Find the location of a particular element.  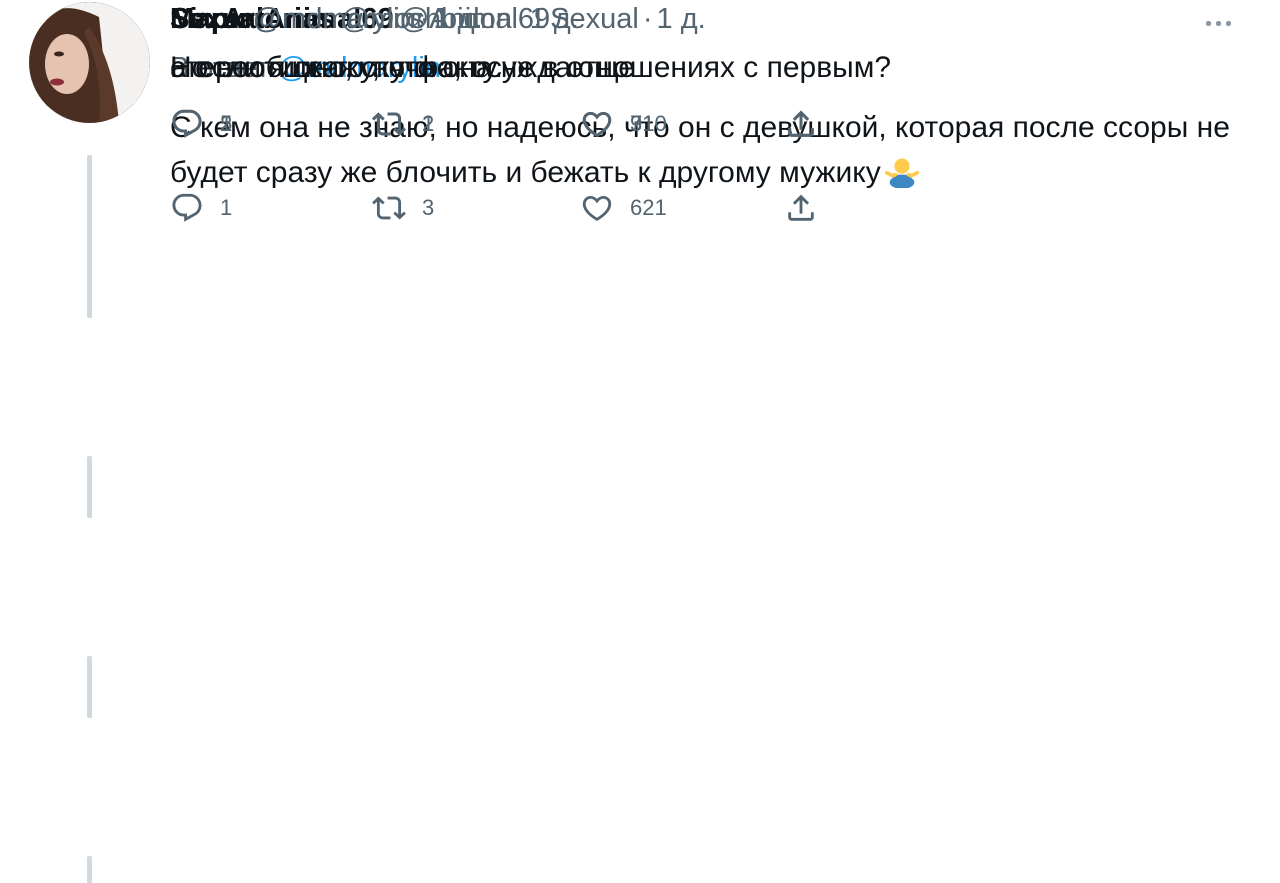

tweet-header: Мари @mdmarylin · 1 д. is located at coordinates (700, 19).